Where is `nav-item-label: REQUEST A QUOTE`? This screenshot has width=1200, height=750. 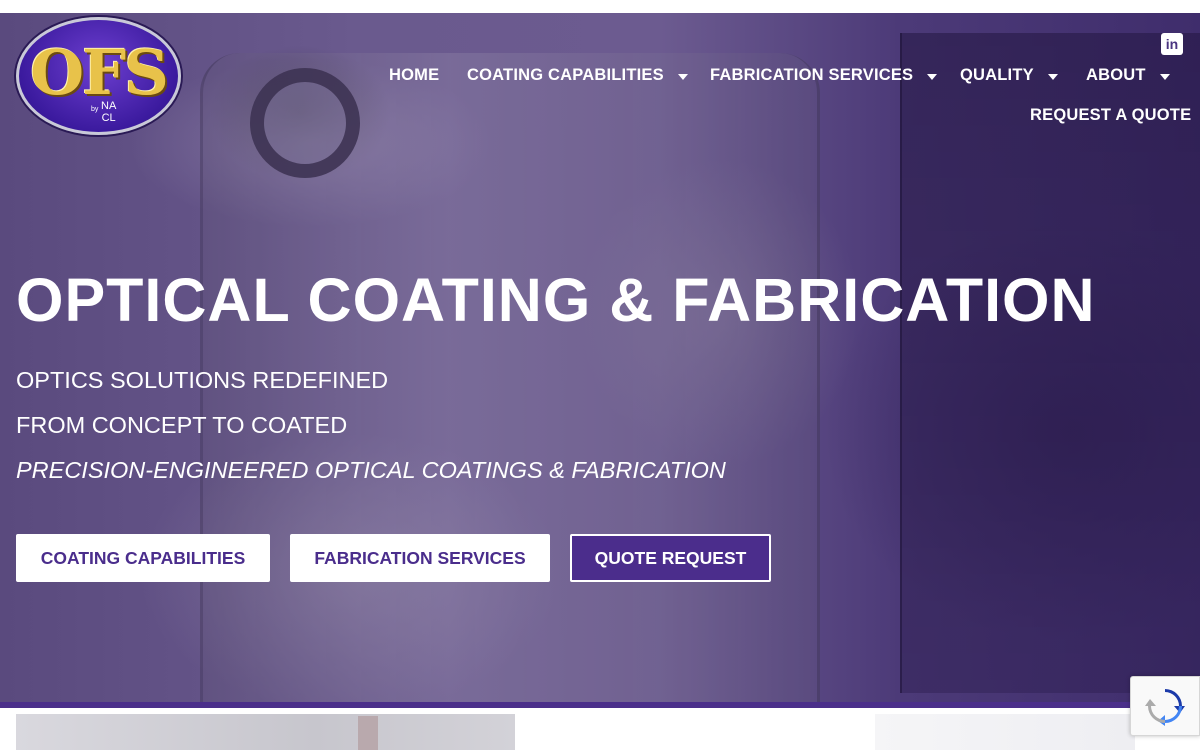
nav-item-label: REQUEST A QUOTE is located at coordinates (1111, 115).